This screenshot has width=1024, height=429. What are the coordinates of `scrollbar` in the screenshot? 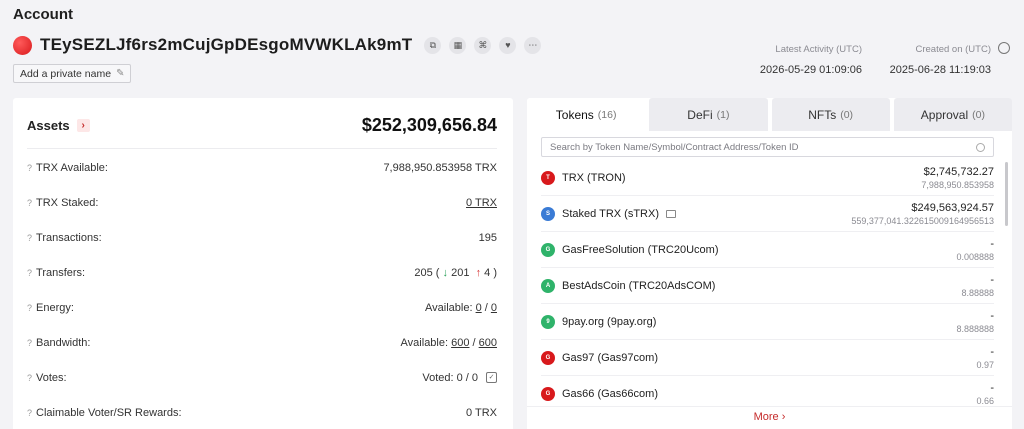 It's located at (1006, 194).